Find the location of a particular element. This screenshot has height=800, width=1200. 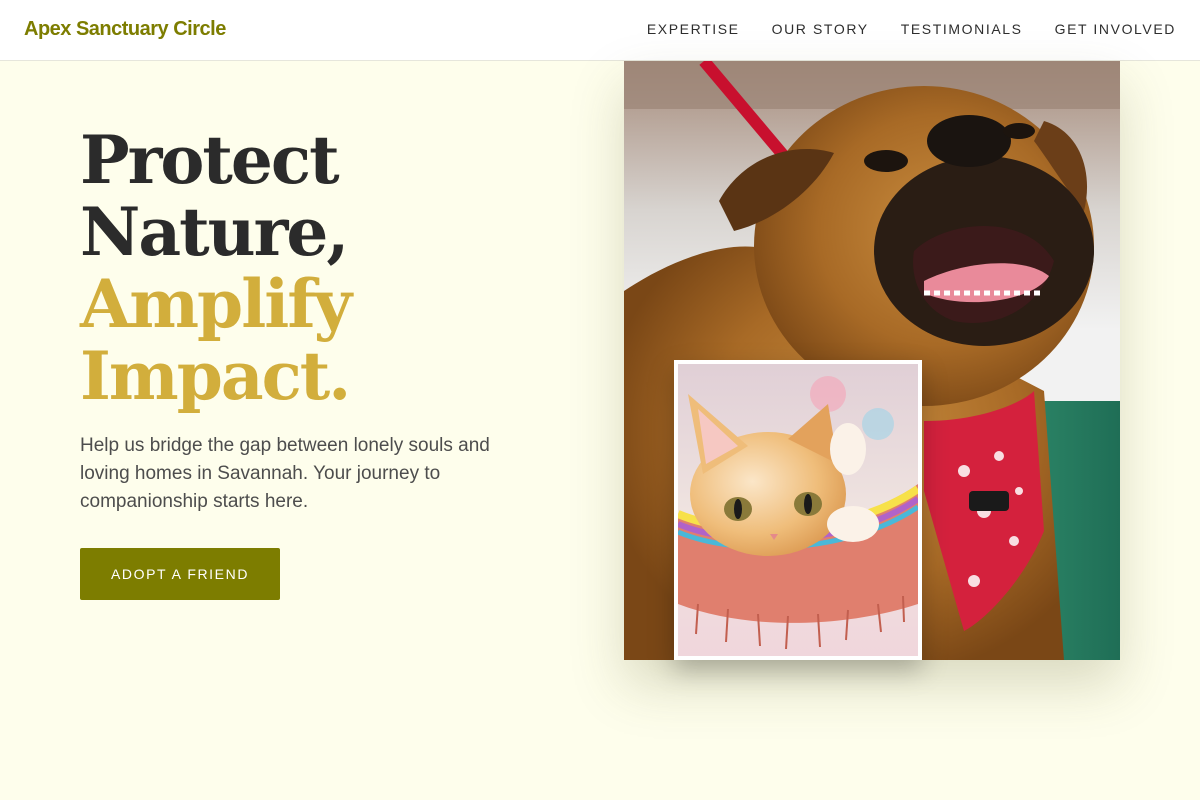

hero-title-line-2: Nature, is located at coordinates (214, 232).